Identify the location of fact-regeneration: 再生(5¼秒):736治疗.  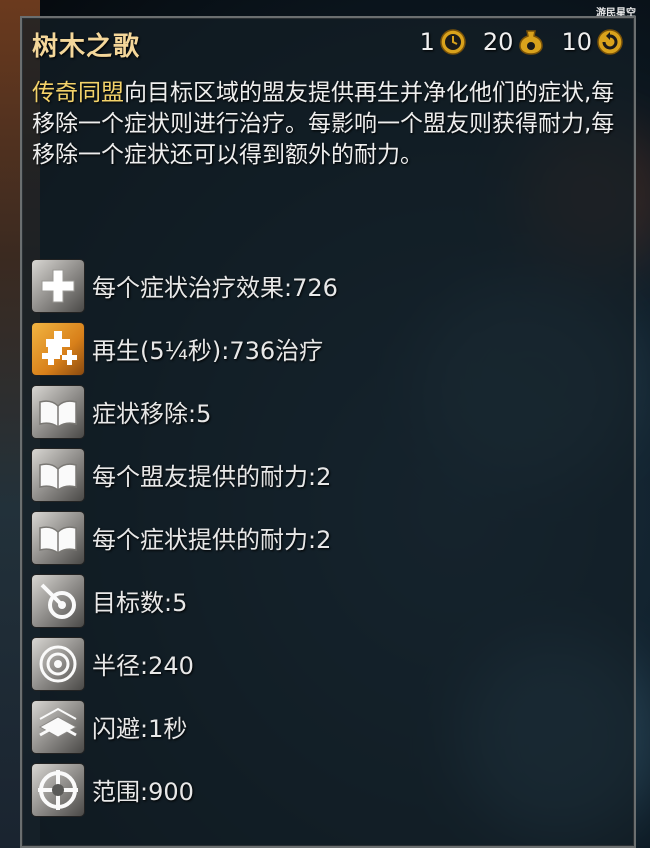
(327, 348).